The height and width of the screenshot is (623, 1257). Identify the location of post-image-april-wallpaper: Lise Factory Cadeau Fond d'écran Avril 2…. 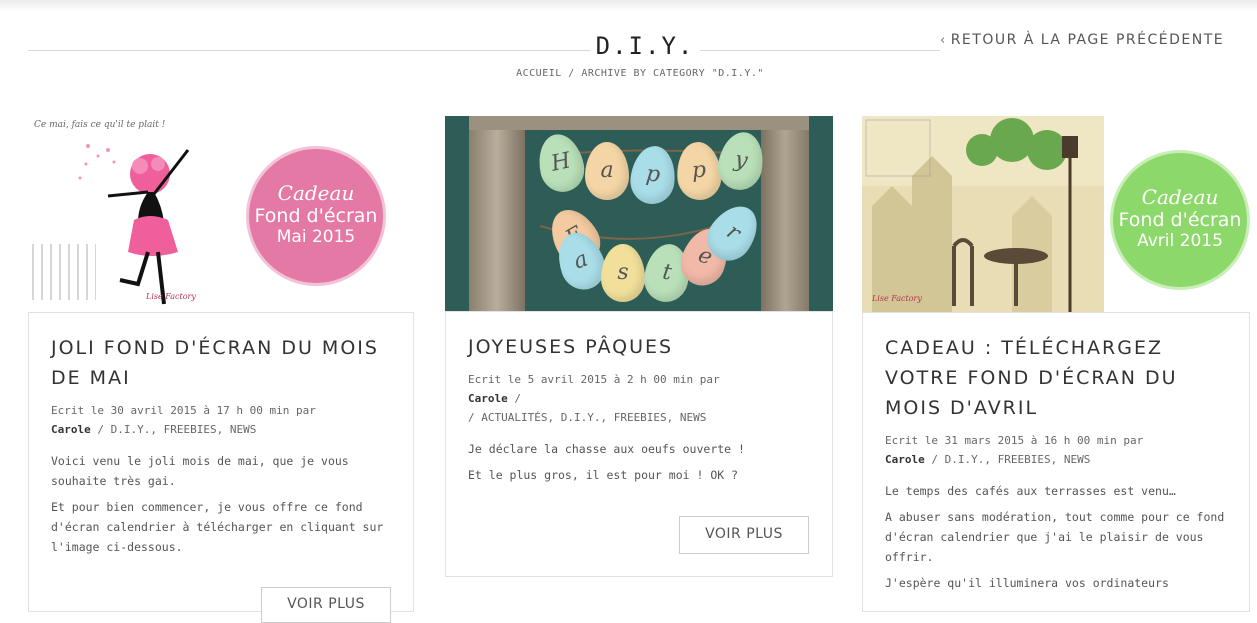
(1059, 214).